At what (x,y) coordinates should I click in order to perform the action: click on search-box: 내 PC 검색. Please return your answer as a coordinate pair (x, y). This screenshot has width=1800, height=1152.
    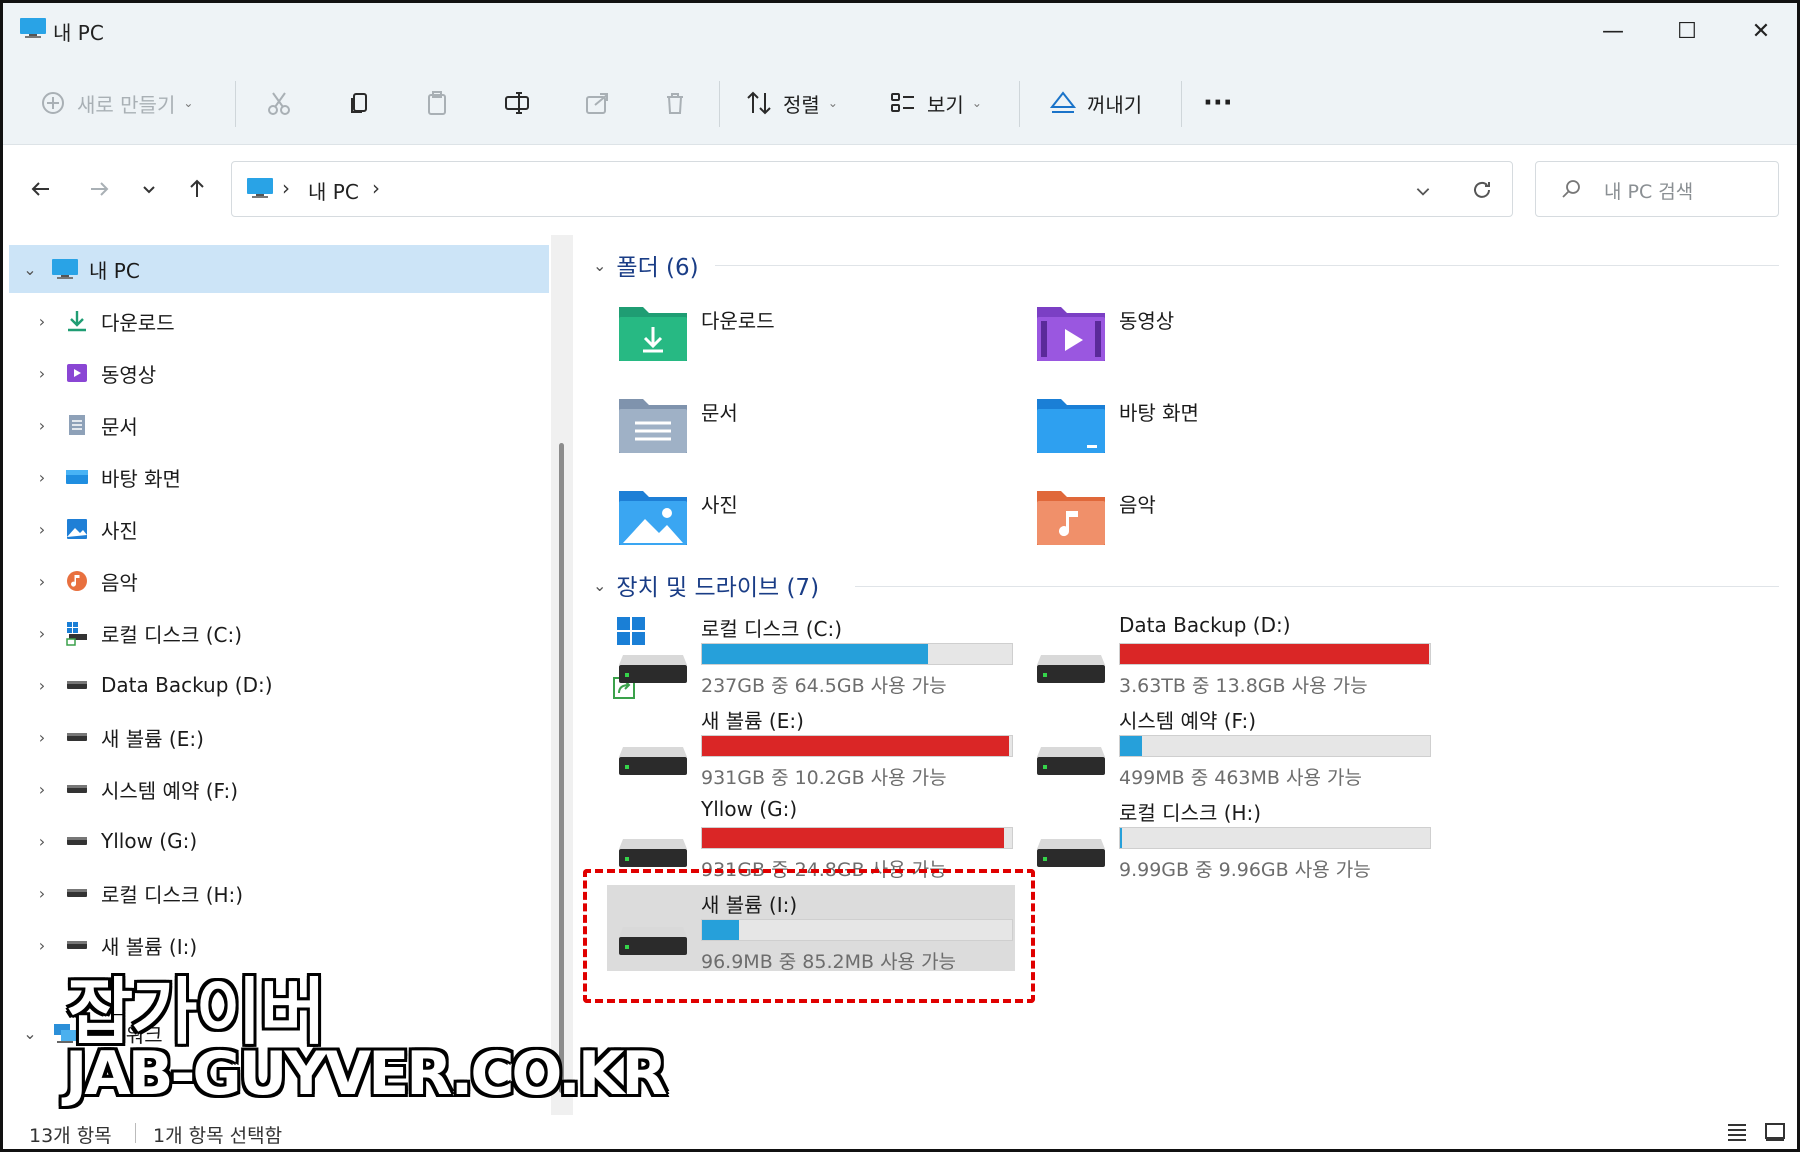
    Looking at the image, I should click on (1657, 189).